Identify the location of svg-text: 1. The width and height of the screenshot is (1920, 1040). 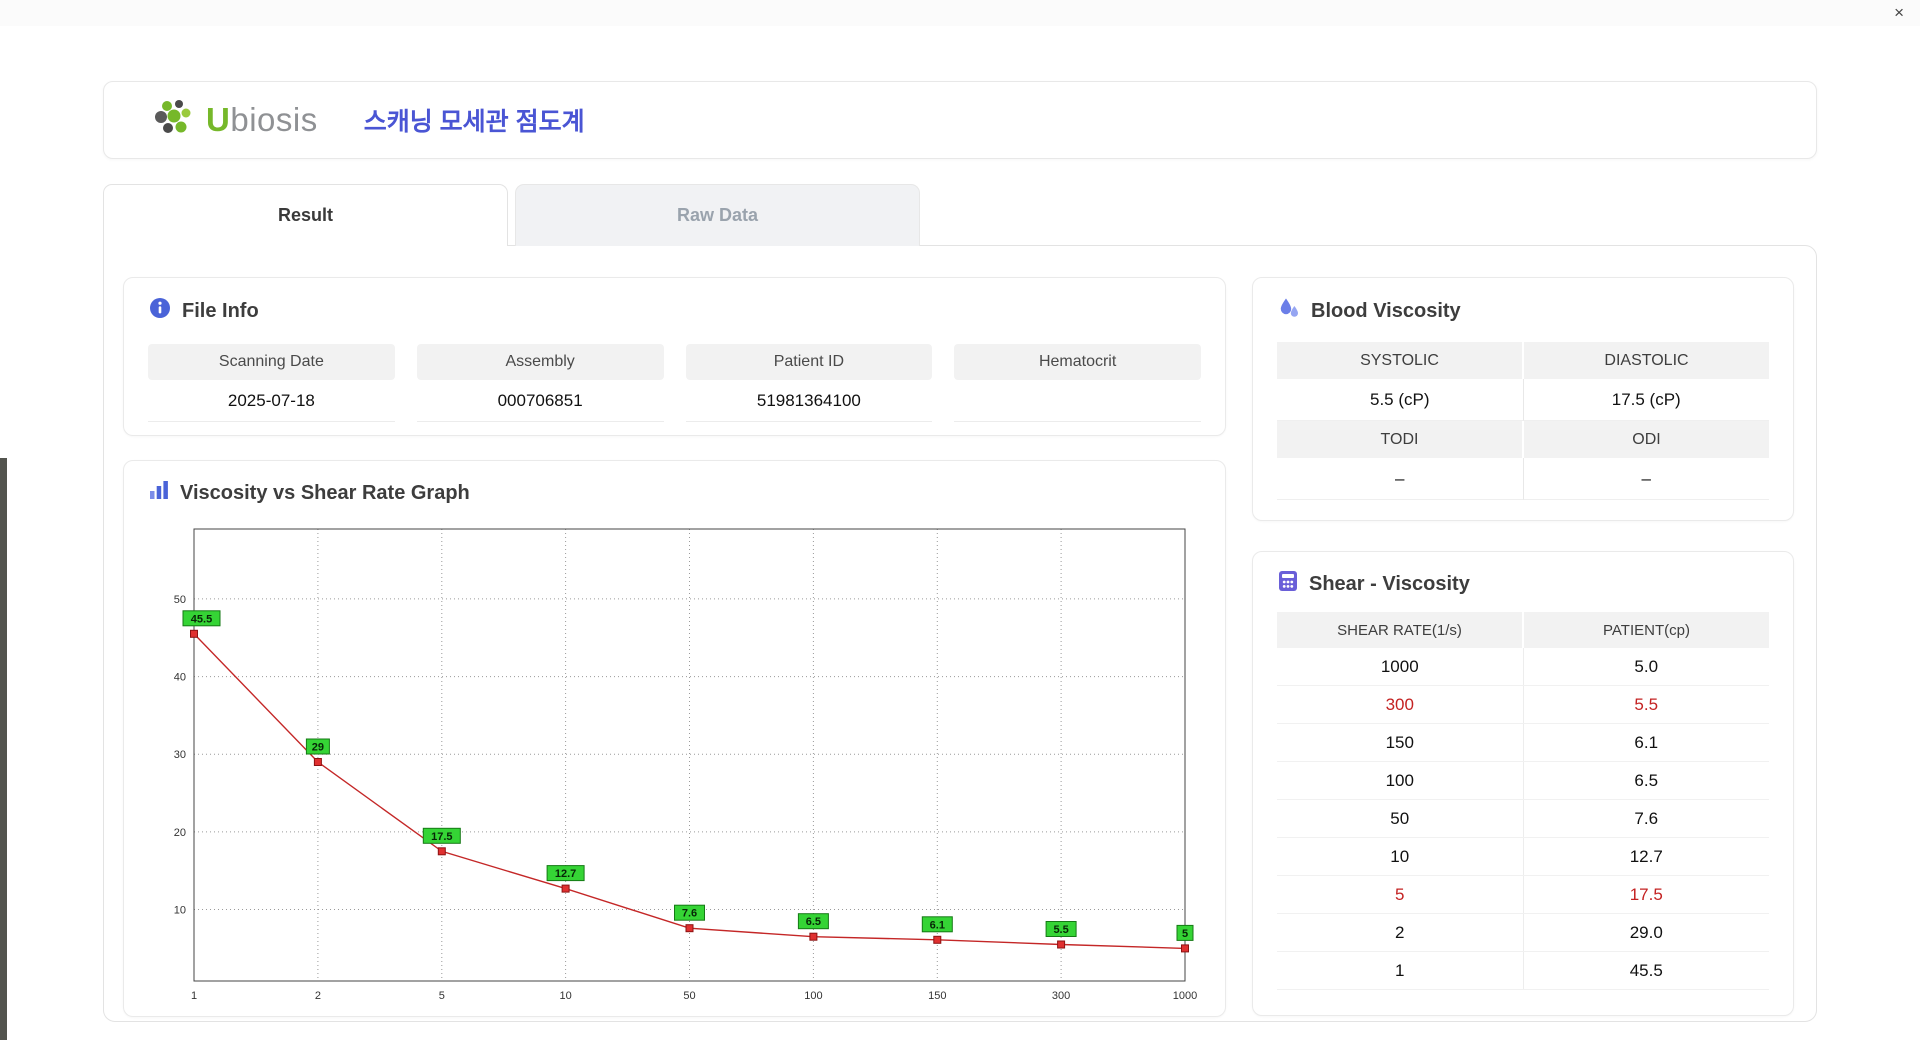
(194, 996).